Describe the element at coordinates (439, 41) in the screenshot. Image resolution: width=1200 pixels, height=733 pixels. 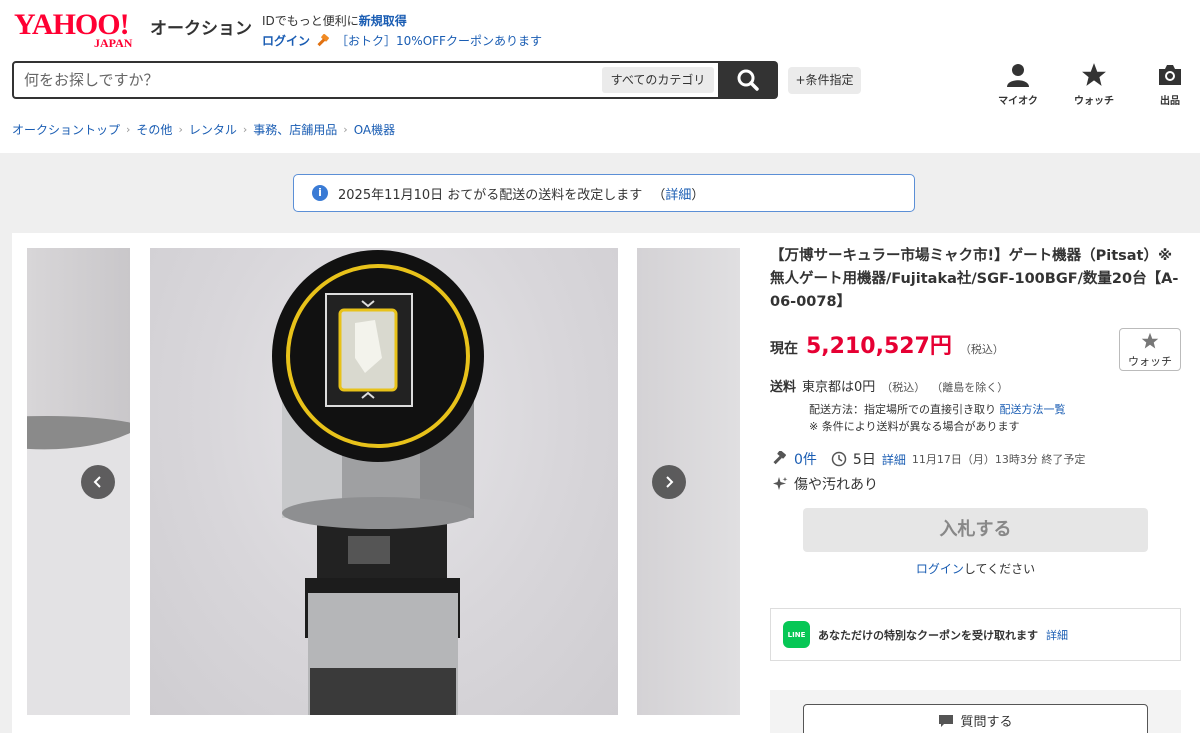
I see `coupon-link: ［おトク］10%OFFクーポンあります` at that location.